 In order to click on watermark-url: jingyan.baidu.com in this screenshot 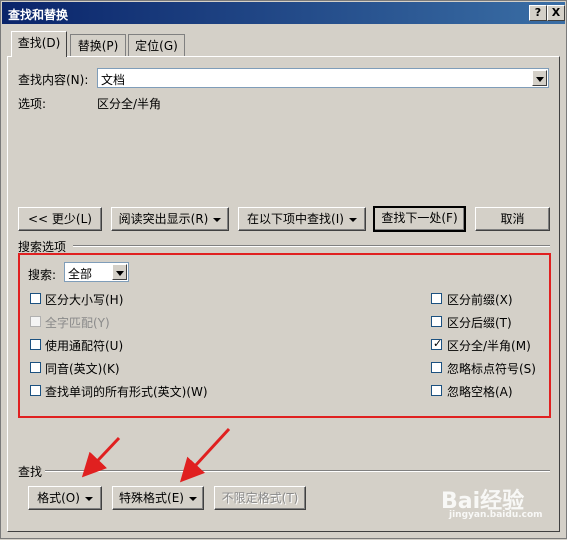, I will do `click(496, 515)`.